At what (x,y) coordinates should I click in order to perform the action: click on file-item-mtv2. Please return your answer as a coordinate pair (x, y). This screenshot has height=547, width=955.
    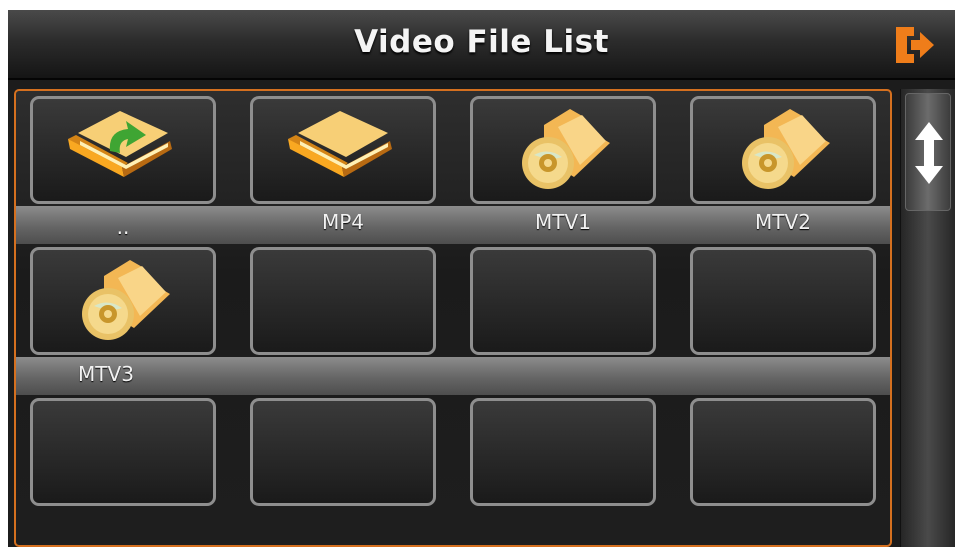
    Looking at the image, I should click on (783, 150).